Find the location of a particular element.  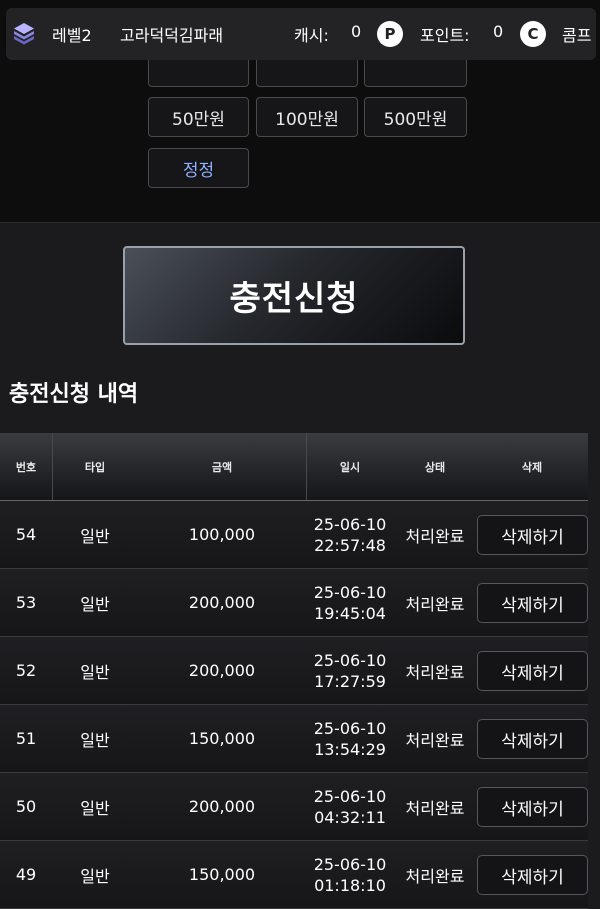

row-datetime: 25-06-10 19:45:04 is located at coordinates (350, 602).